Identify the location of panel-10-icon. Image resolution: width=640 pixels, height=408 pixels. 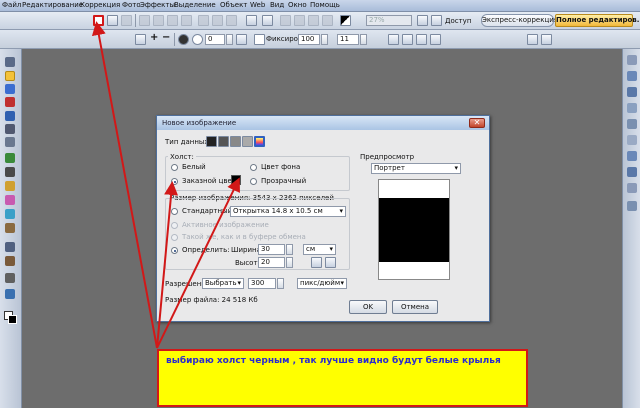
(632, 206).